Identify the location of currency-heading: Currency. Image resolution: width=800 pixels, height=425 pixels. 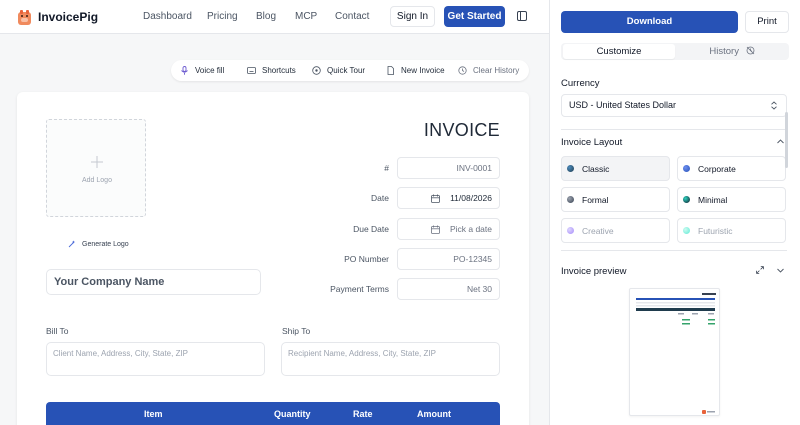
(580, 83).